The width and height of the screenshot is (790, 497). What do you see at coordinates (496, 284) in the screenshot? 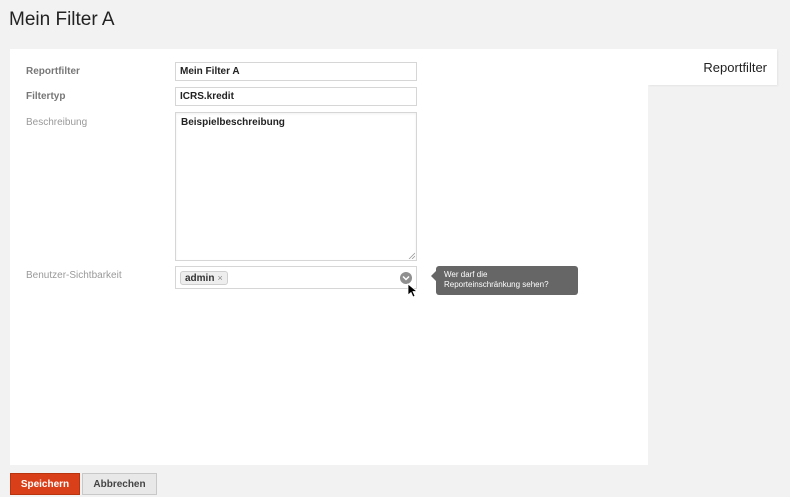
I see `tooltip-line-2: Reporteinschränkung sehen?` at bounding box center [496, 284].